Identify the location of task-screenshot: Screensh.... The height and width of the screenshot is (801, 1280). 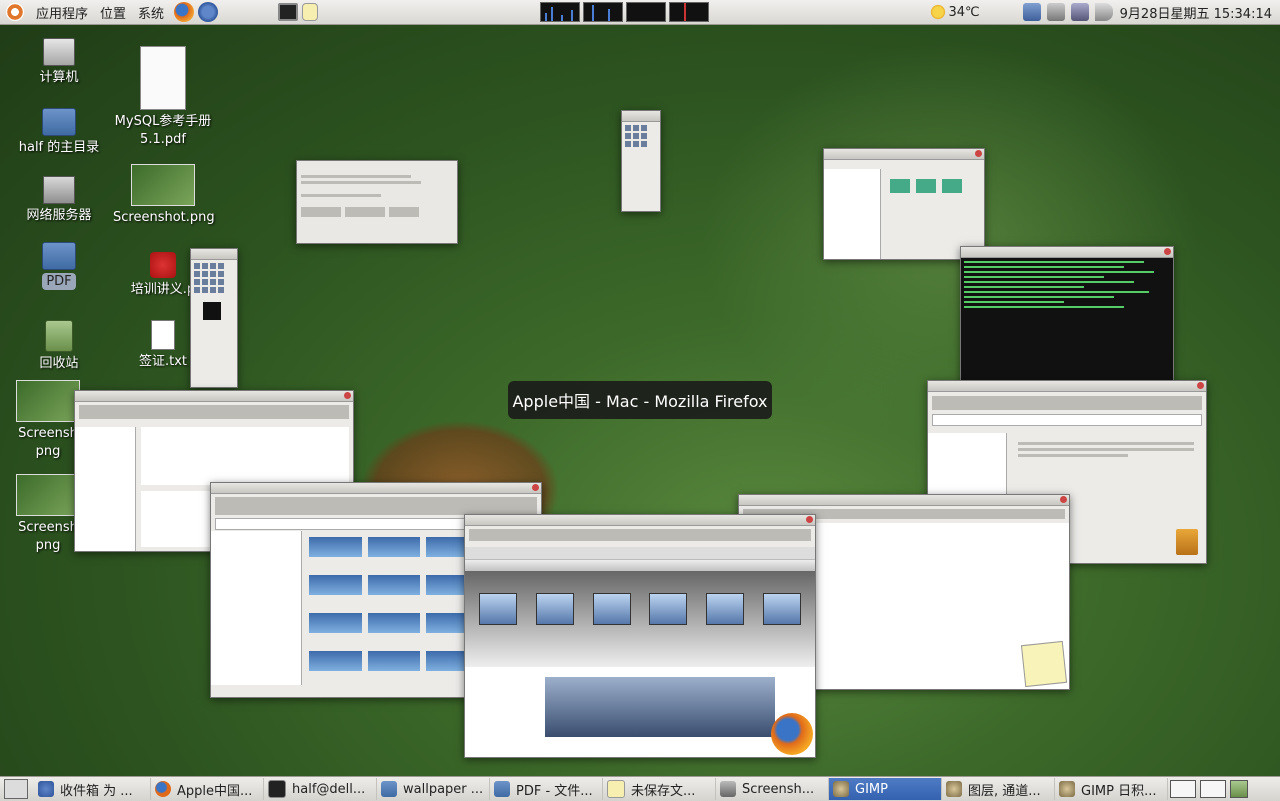
(772, 789).